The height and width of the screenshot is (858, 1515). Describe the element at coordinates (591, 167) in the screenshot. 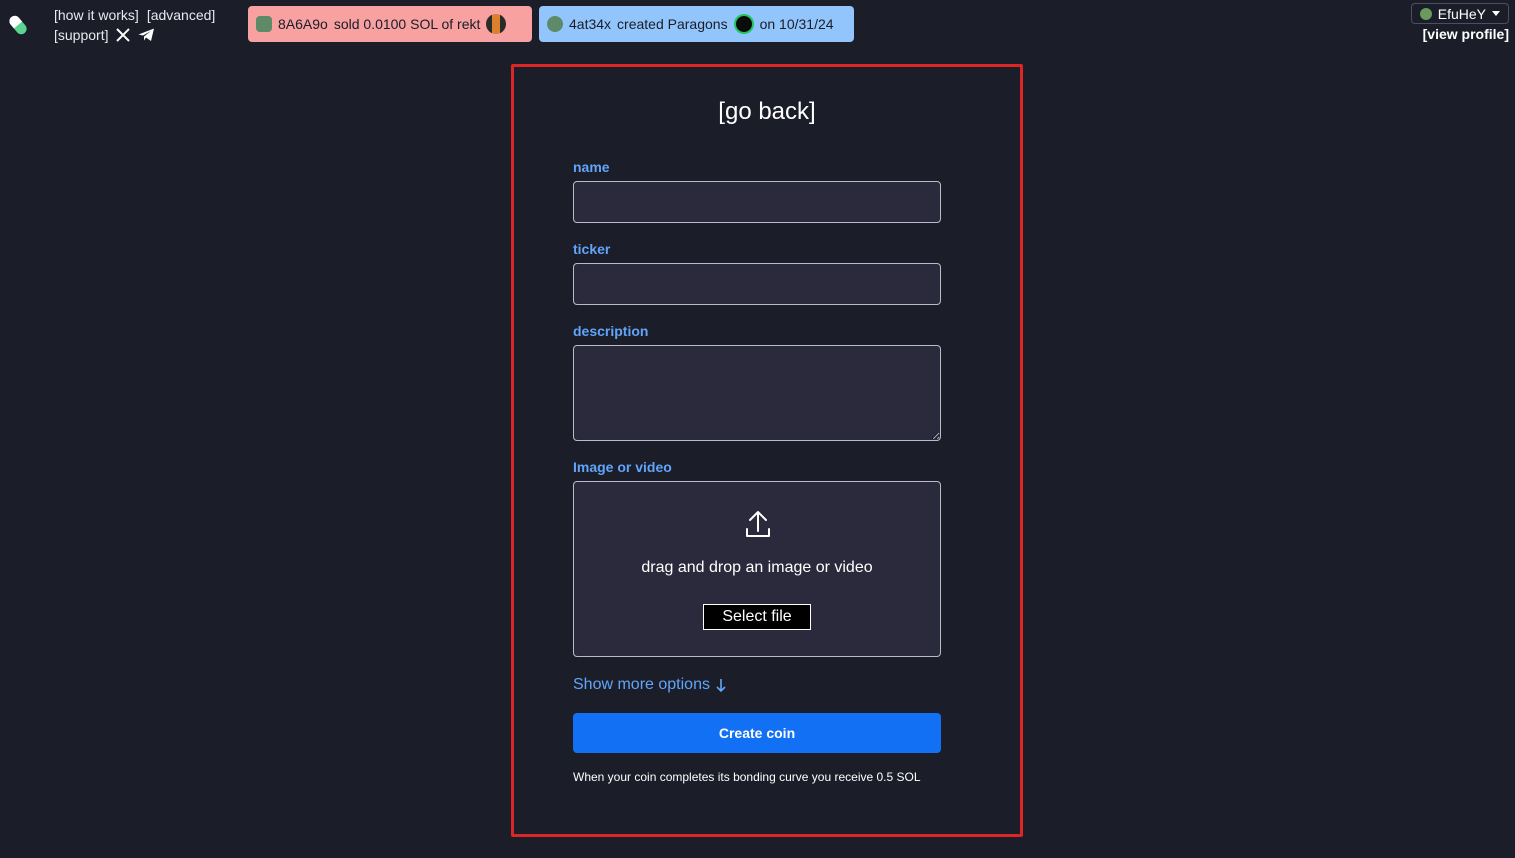

I see `name-label: name` at that location.